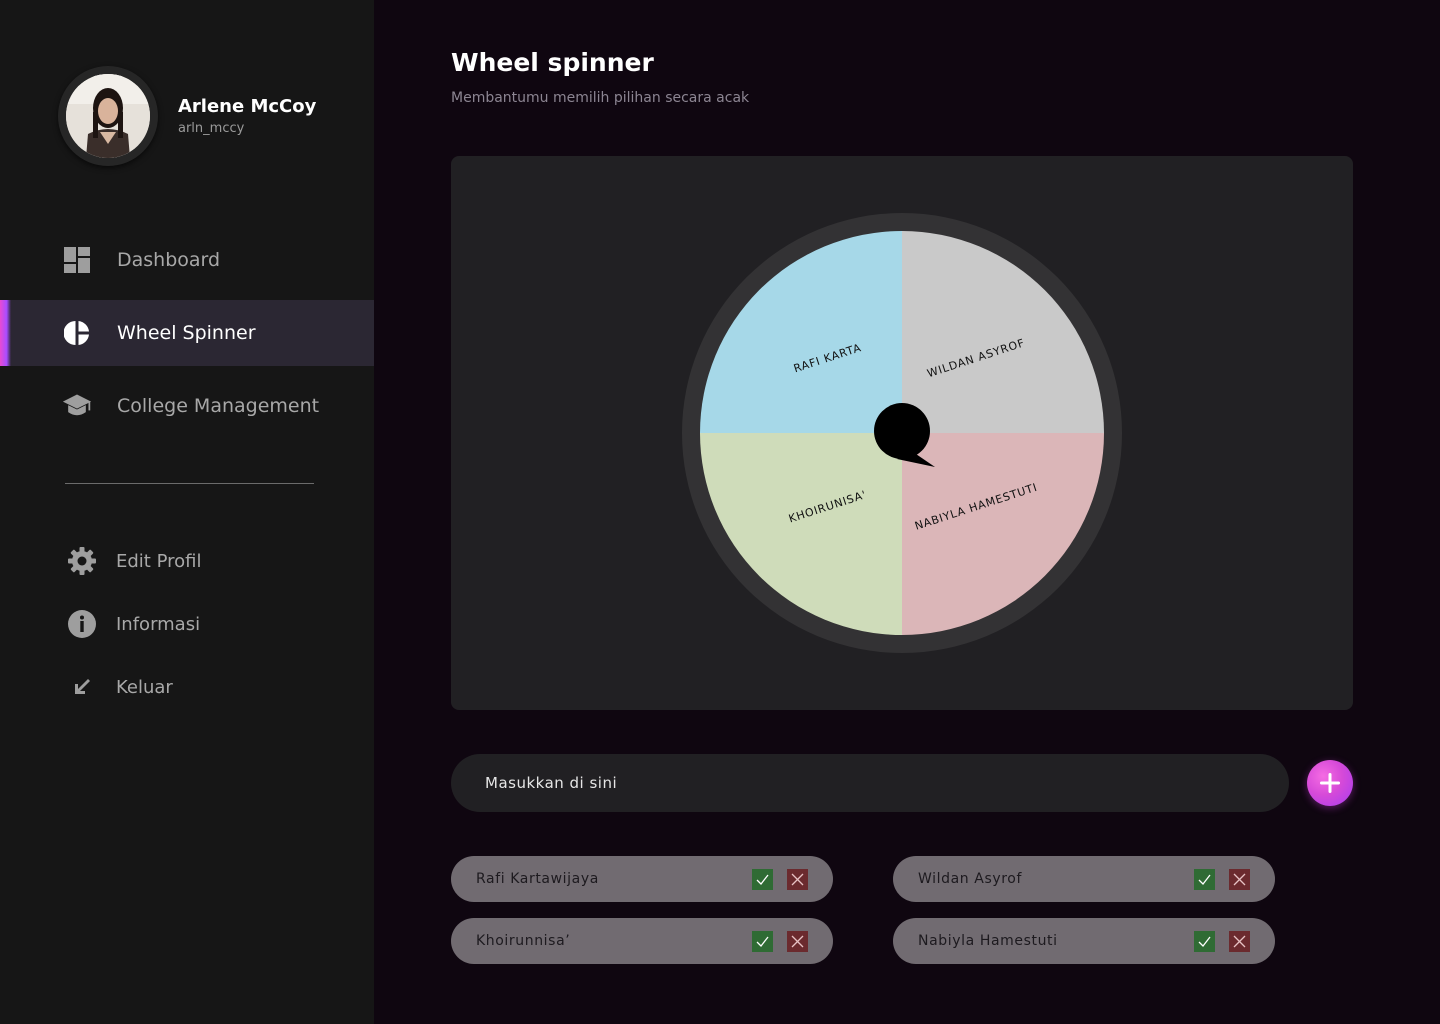 The width and height of the screenshot is (1440, 1024). I want to click on nav-item-informasi: Informasi, so click(187, 624).